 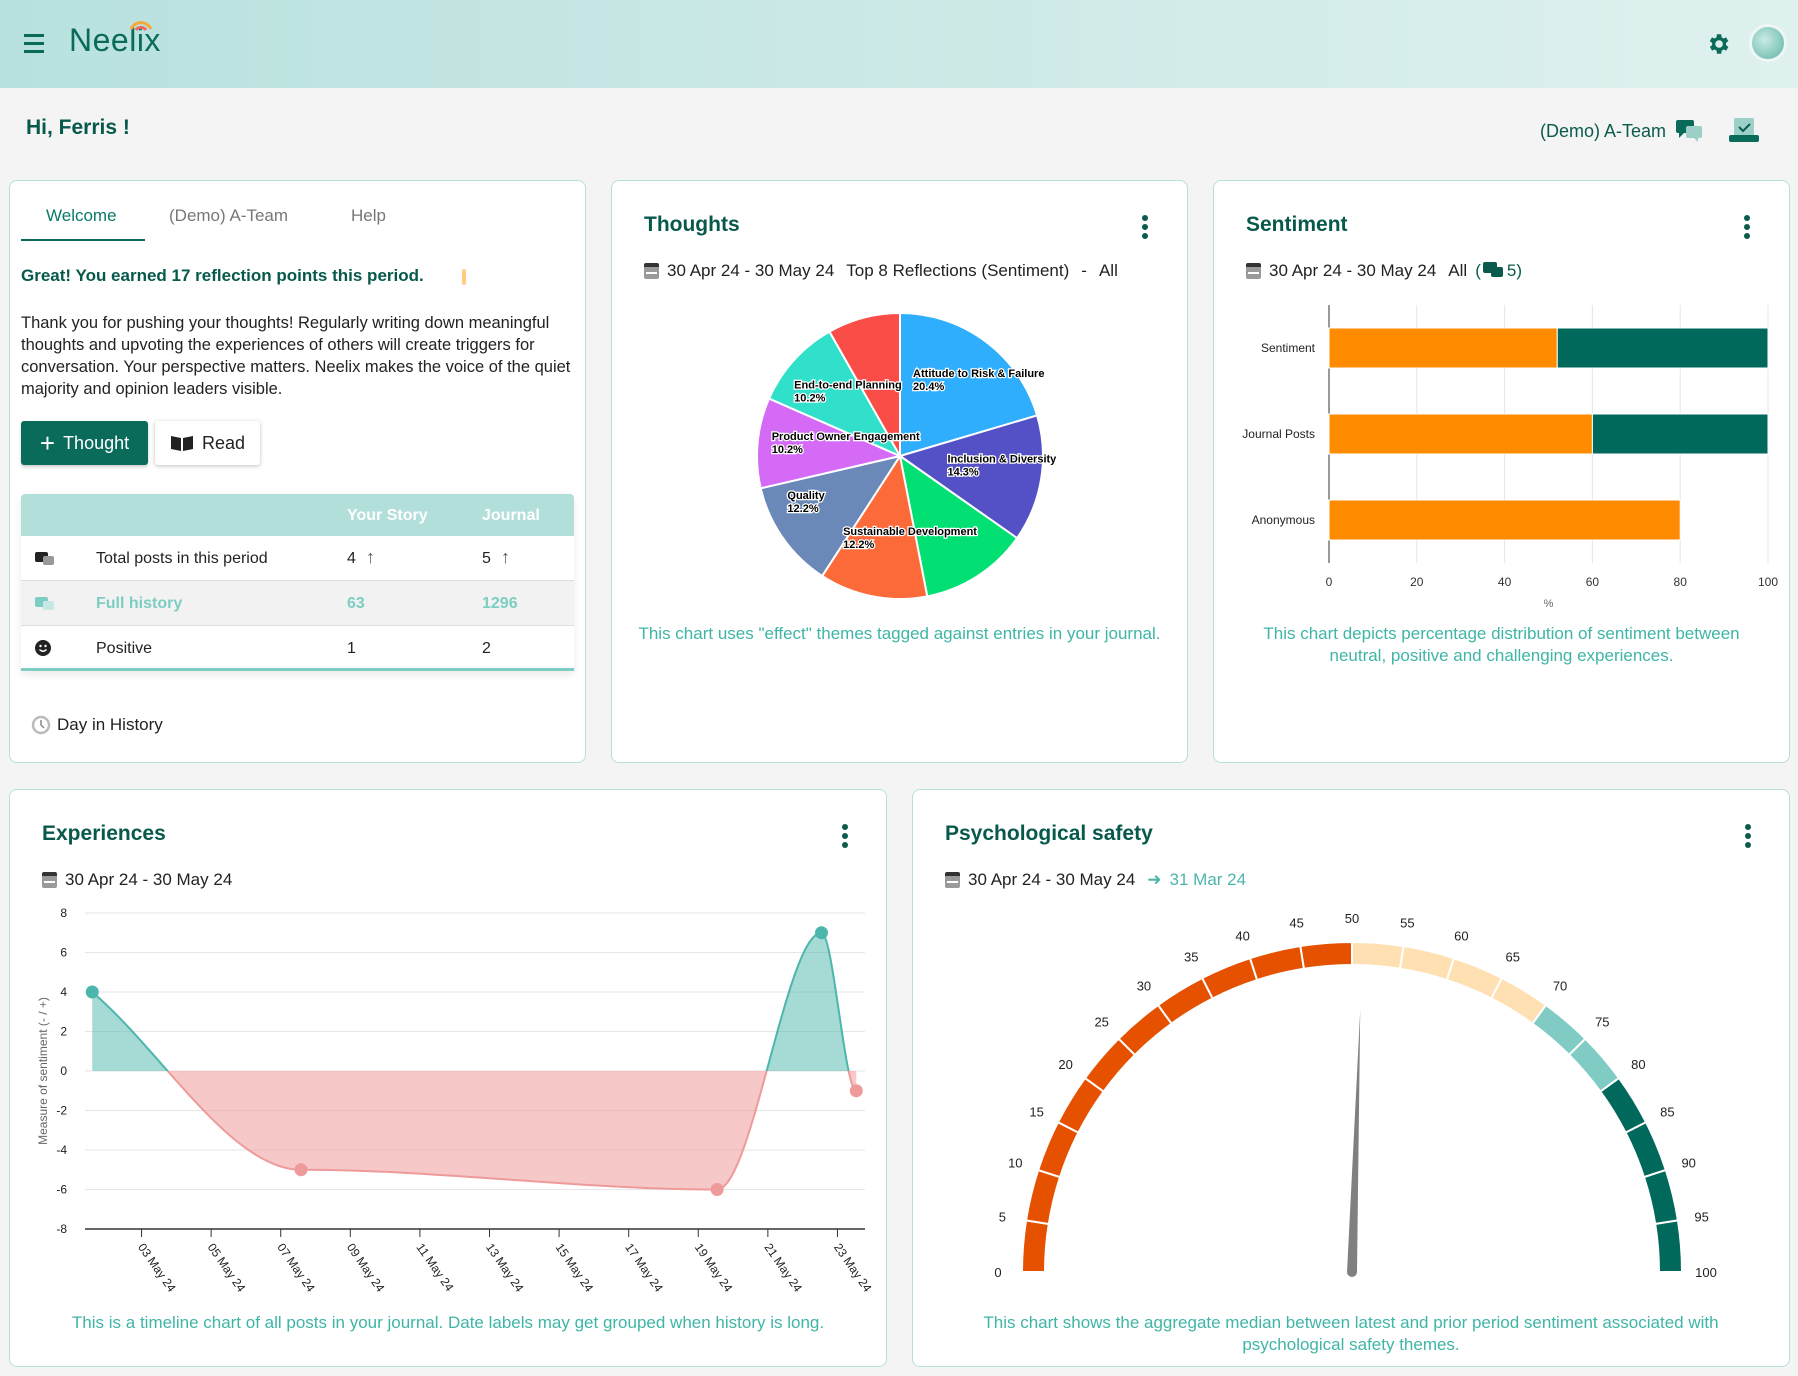 I want to click on history-icon, so click(x=41, y=725).